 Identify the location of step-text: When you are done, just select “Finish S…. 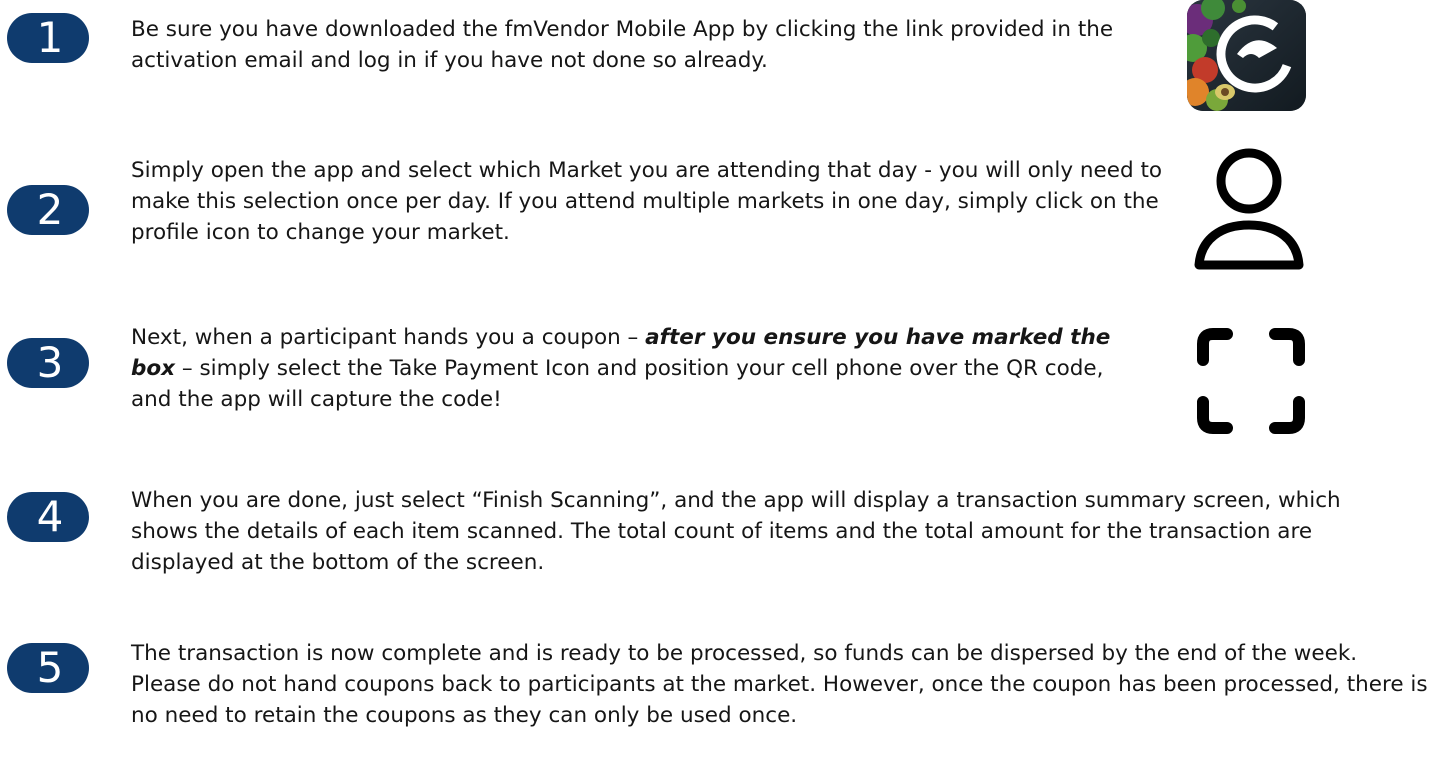
(736, 531).